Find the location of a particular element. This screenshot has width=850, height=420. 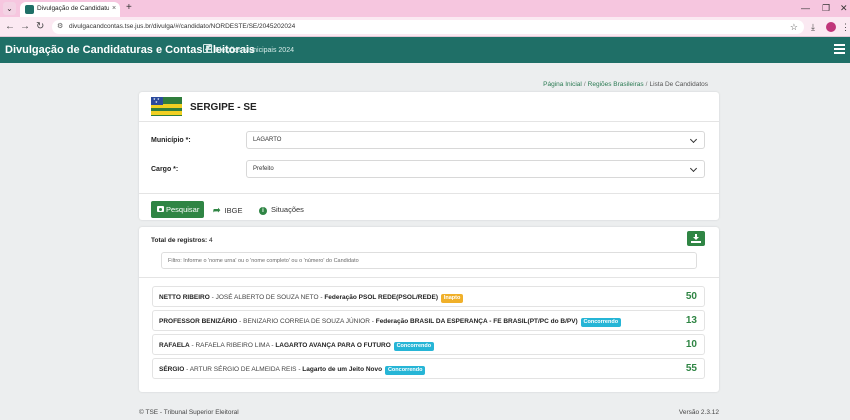

candidate-number: 10 is located at coordinates (691, 344).